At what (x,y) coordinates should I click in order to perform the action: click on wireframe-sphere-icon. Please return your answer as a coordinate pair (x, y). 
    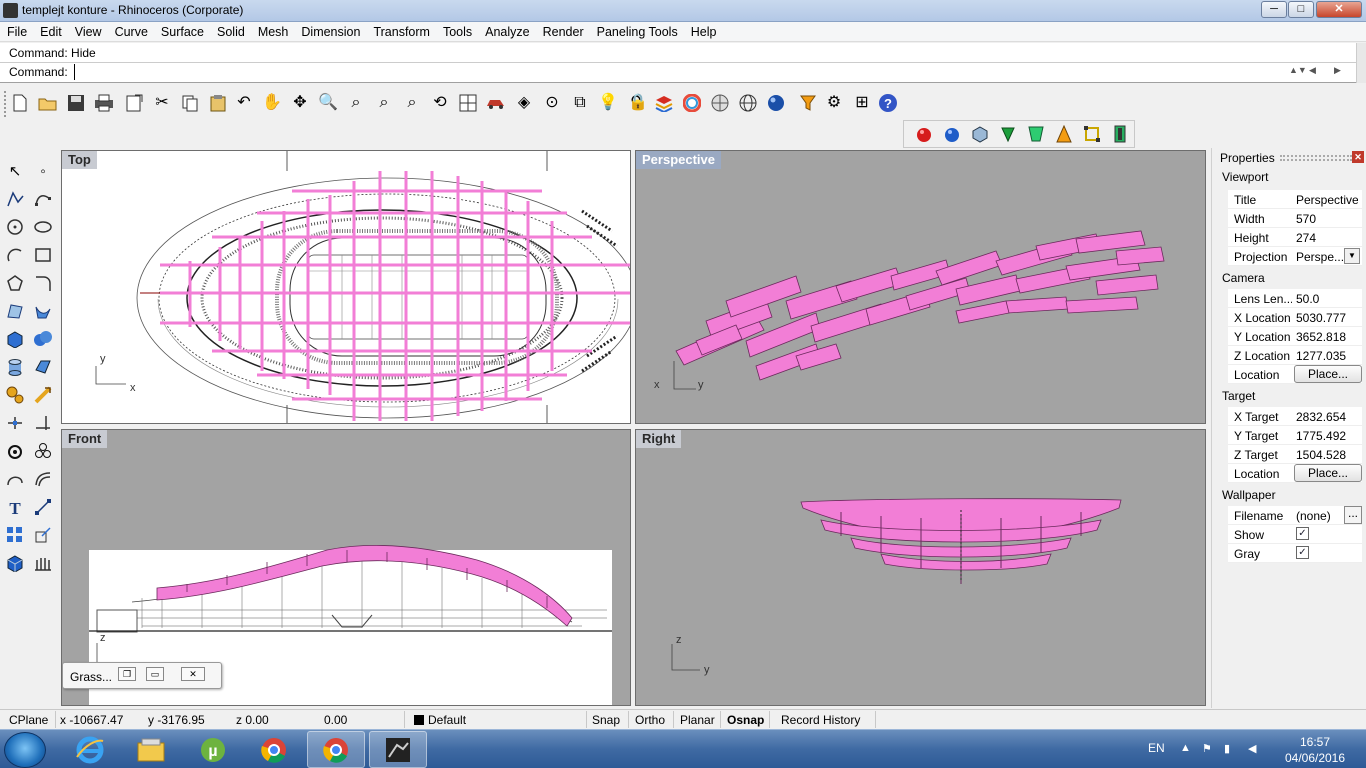
    Looking at the image, I should click on (748, 103).